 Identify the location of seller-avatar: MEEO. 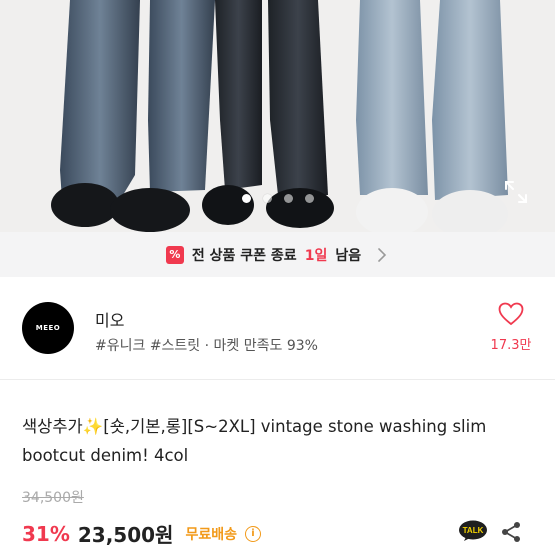
(48, 328).